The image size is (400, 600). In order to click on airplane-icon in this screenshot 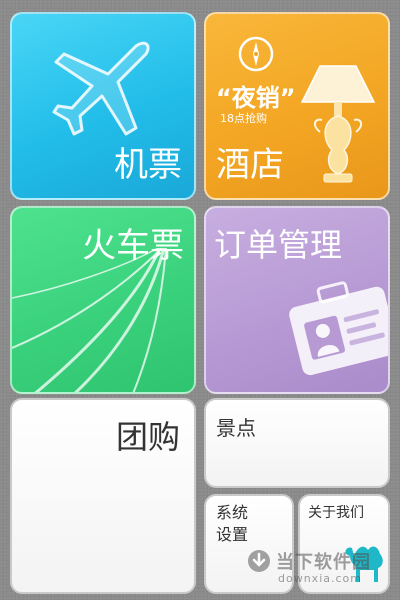, I will do `click(101, 88)`.